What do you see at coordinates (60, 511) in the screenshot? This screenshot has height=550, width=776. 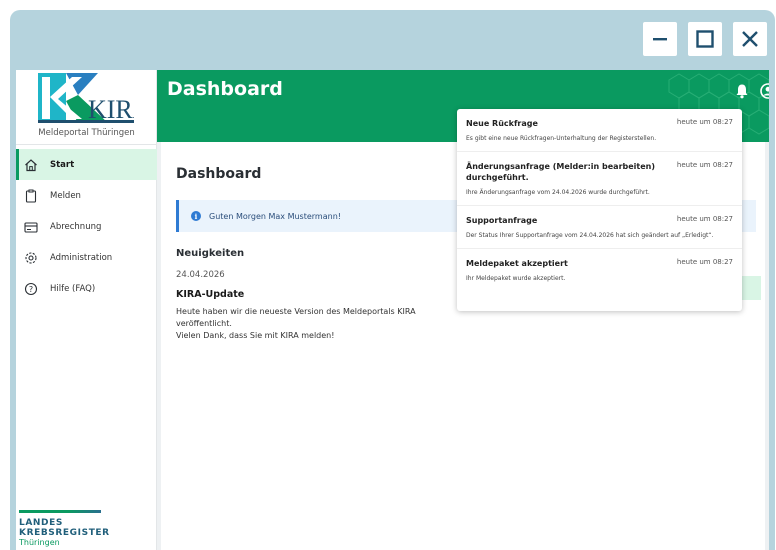 I see `logo-bar` at bounding box center [60, 511].